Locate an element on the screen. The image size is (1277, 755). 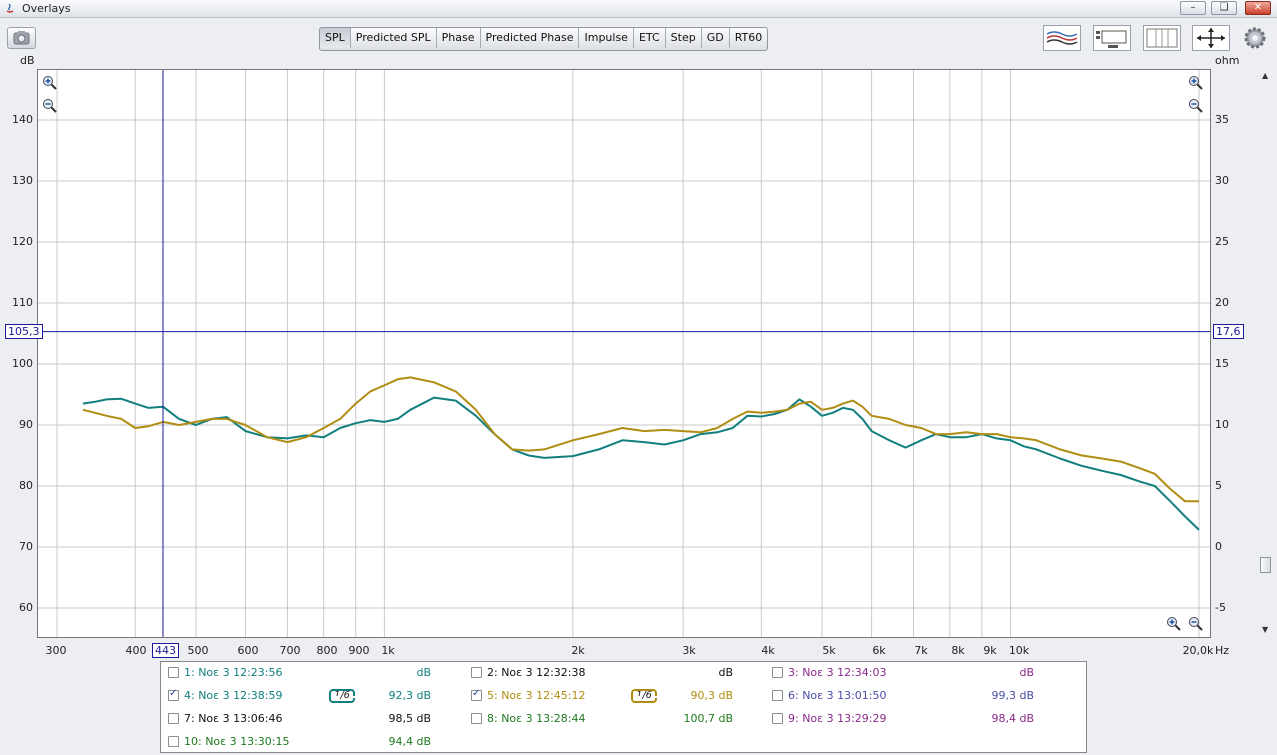
zoom-out-x-icon is located at coordinates (1196, 624).